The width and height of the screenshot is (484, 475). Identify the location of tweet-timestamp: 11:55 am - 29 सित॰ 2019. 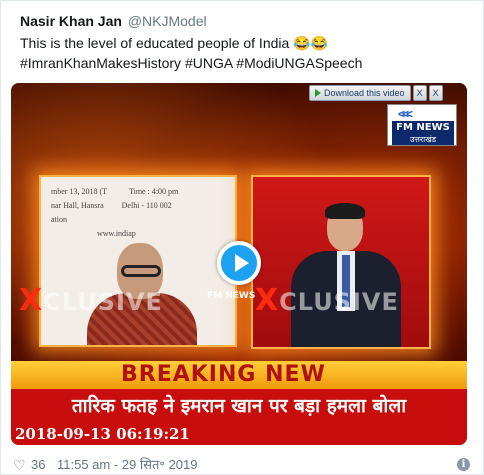
(127, 465).